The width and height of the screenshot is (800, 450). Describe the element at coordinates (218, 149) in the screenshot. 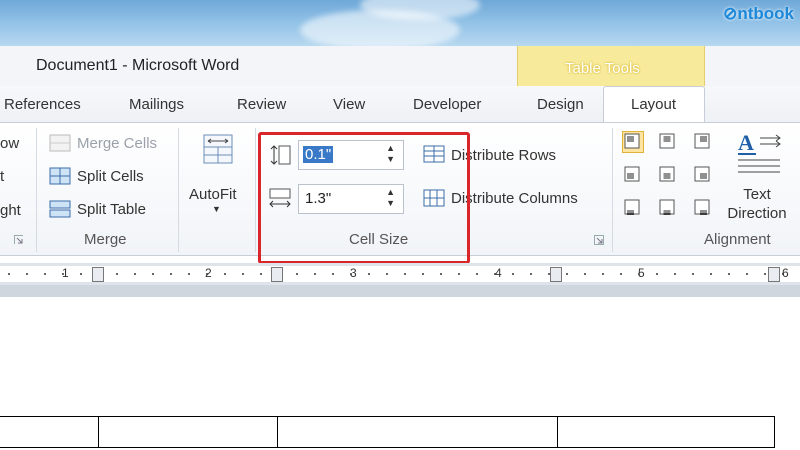

I see `autofit-icon` at that location.